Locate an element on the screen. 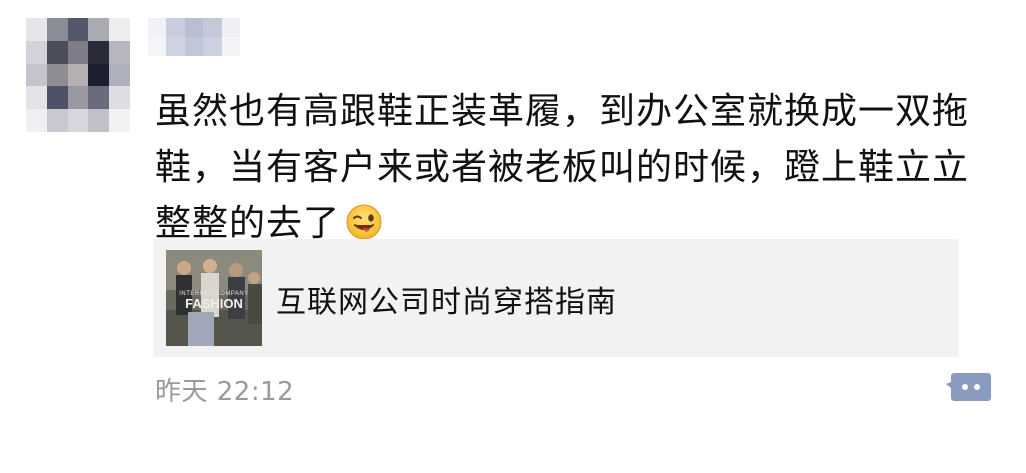 The height and width of the screenshot is (473, 1026). avatar is located at coordinates (78, 75).